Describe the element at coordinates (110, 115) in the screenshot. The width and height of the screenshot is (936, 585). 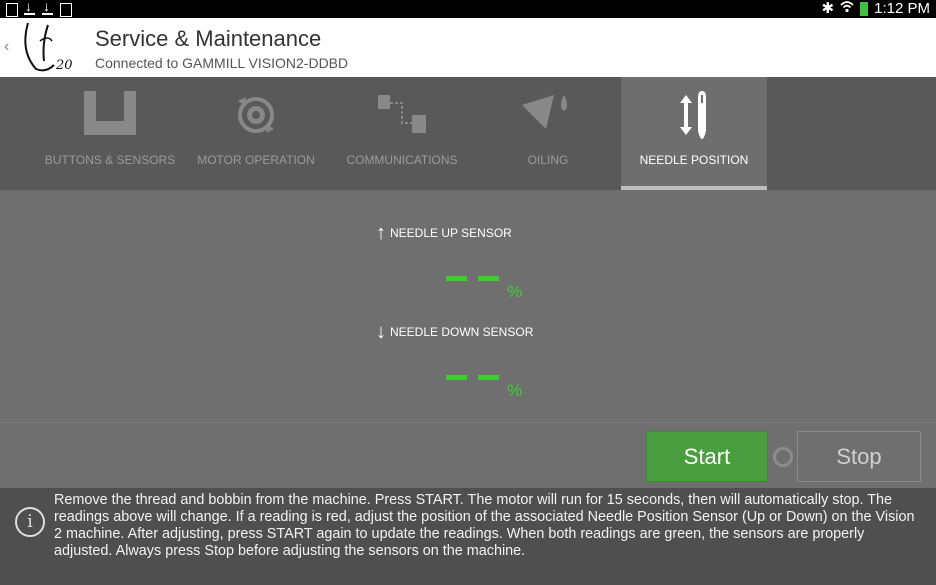
I see `u-frame-icon` at that location.